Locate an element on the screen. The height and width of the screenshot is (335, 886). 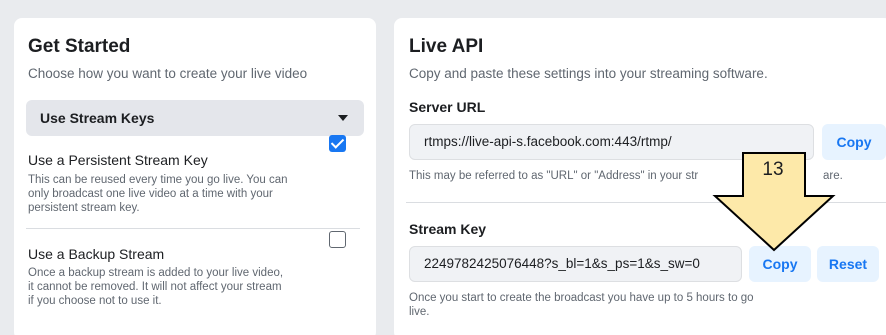
dropdown-label: Use Stream Keys is located at coordinates (97, 118).